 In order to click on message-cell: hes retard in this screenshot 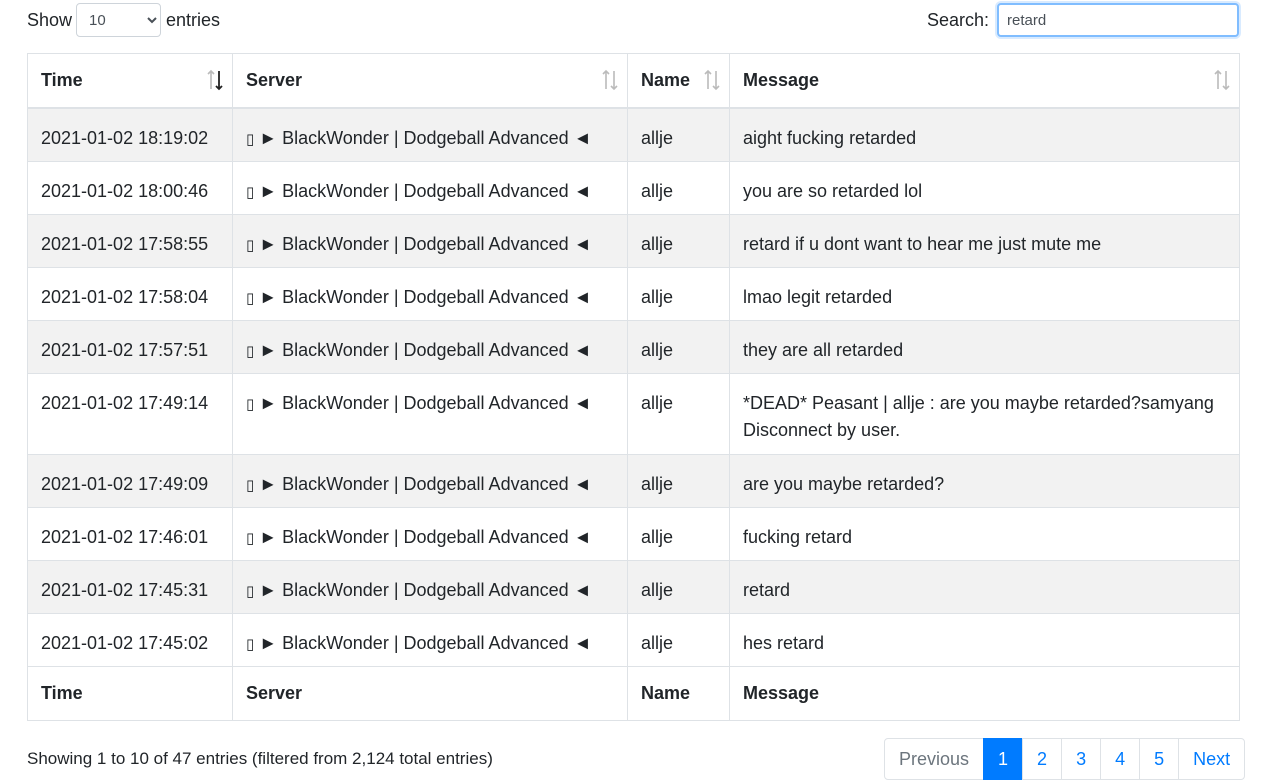, I will do `click(984, 639)`.